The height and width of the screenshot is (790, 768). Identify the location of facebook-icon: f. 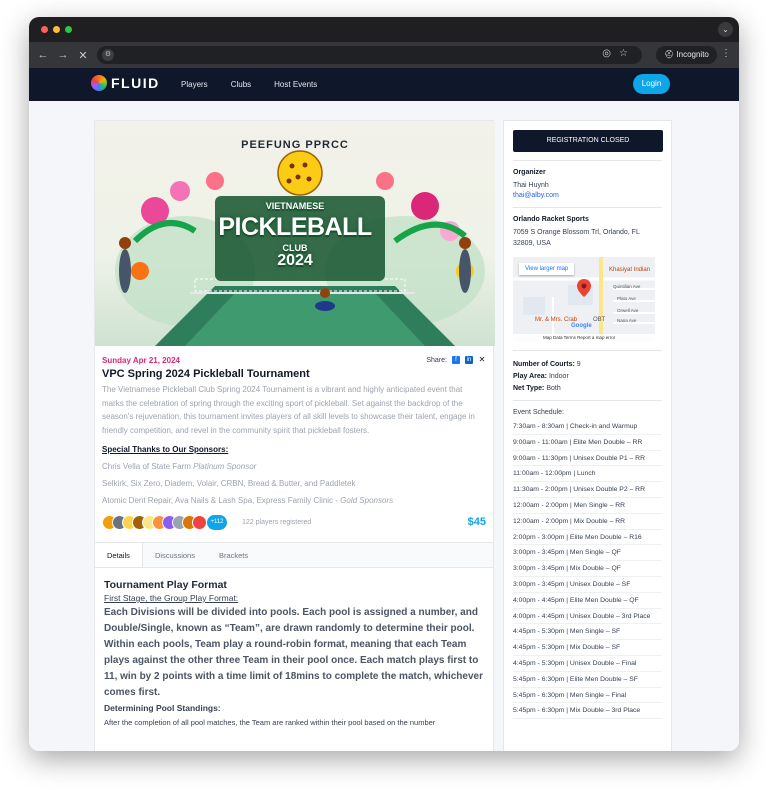
(456, 360).